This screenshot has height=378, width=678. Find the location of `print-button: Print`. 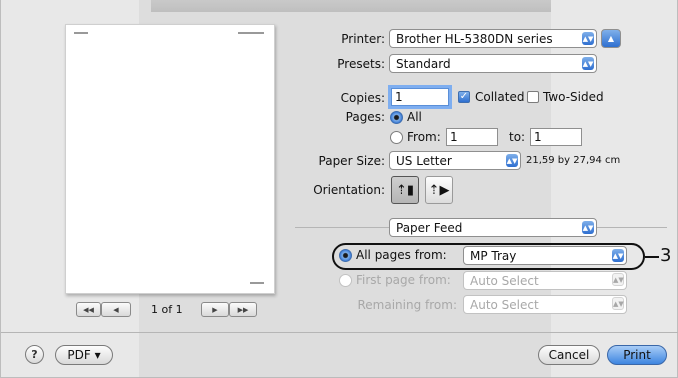

print-button: Print is located at coordinates (637, 355).